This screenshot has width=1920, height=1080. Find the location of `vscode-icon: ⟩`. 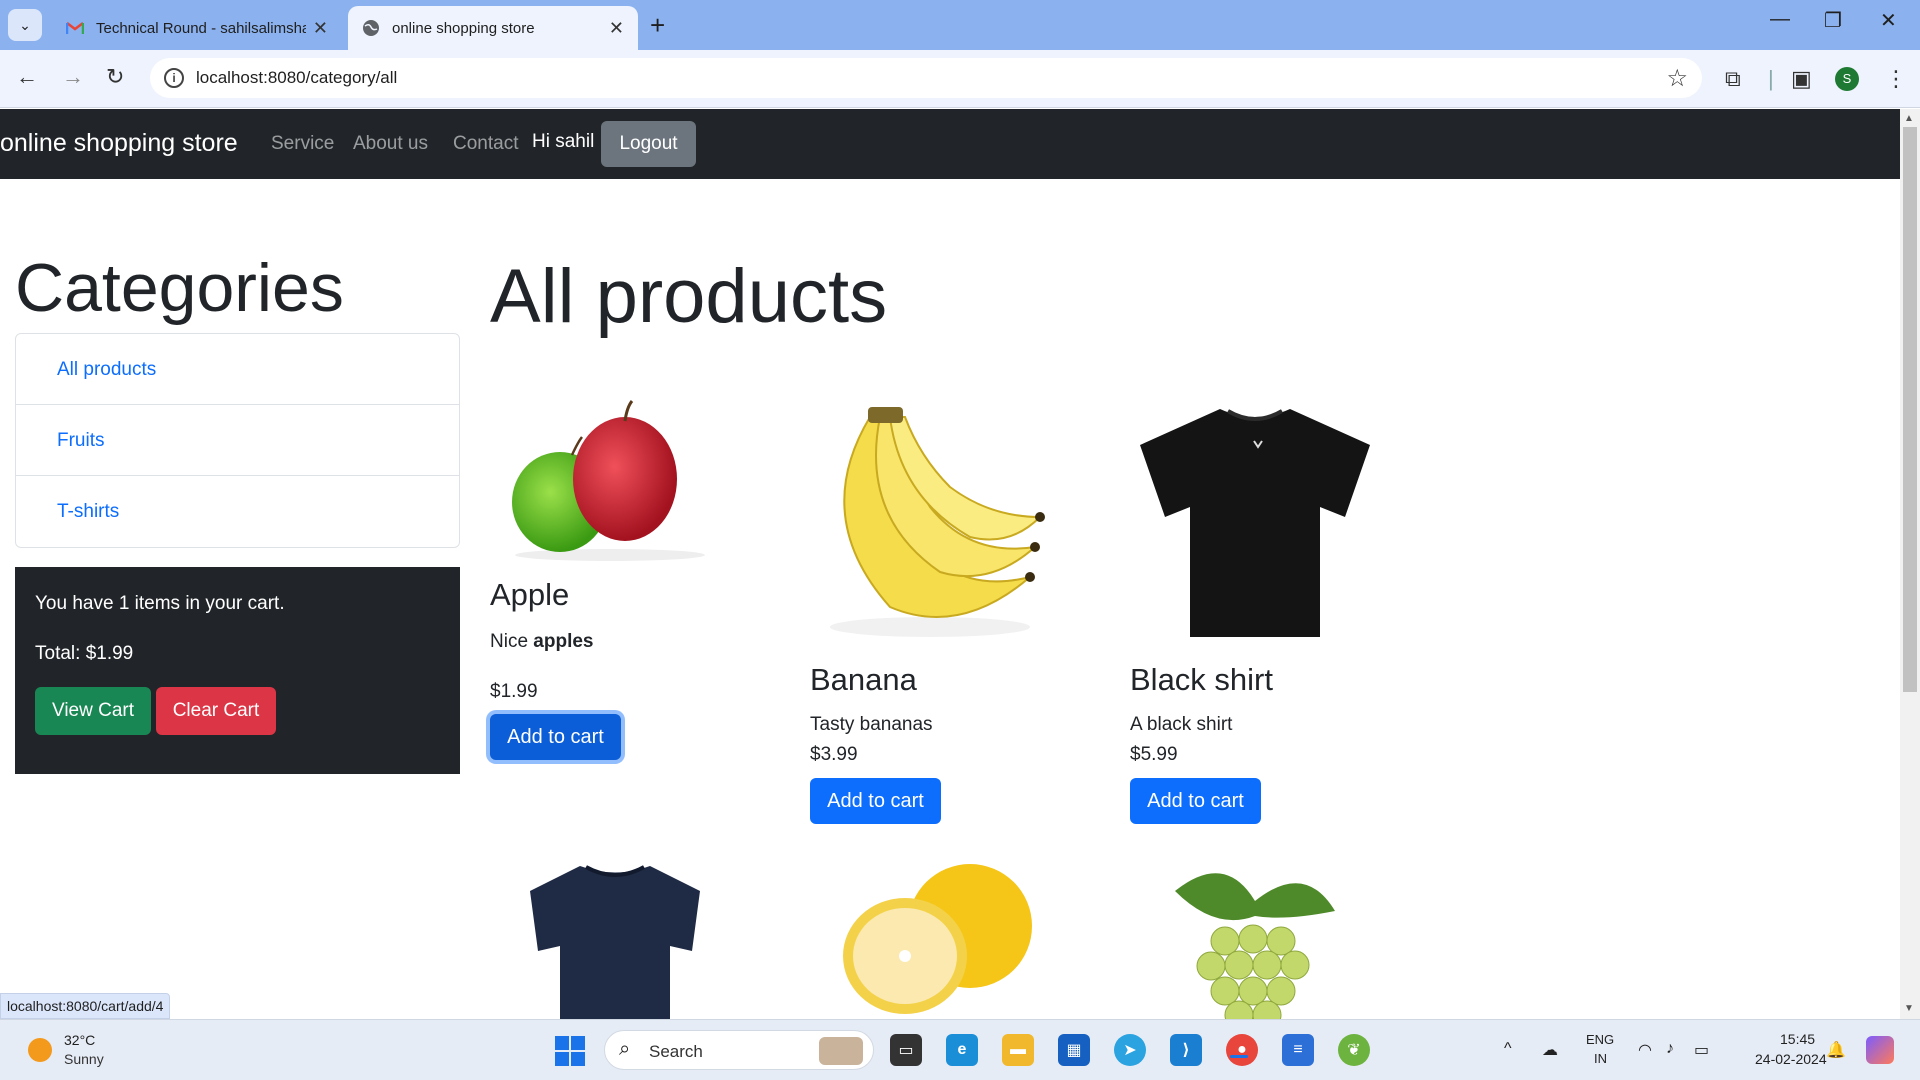

vscode-icon: ⟩ is located at coordinates (1186, 1050).